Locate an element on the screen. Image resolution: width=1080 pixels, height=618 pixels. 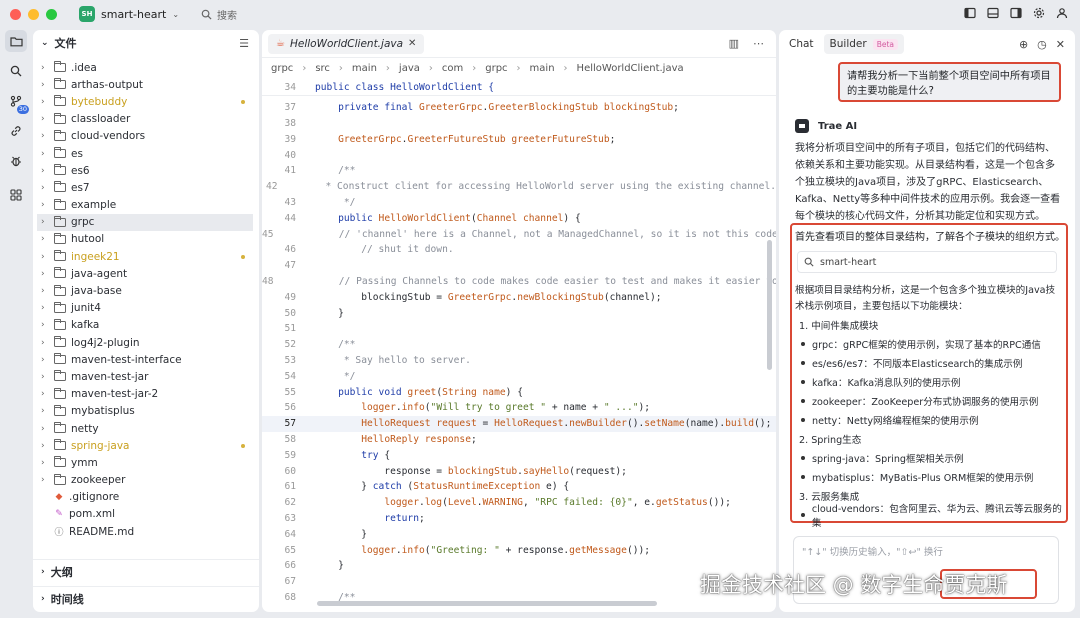
code-line: 58 HelloReply response; is located at coordinates (519, 440).